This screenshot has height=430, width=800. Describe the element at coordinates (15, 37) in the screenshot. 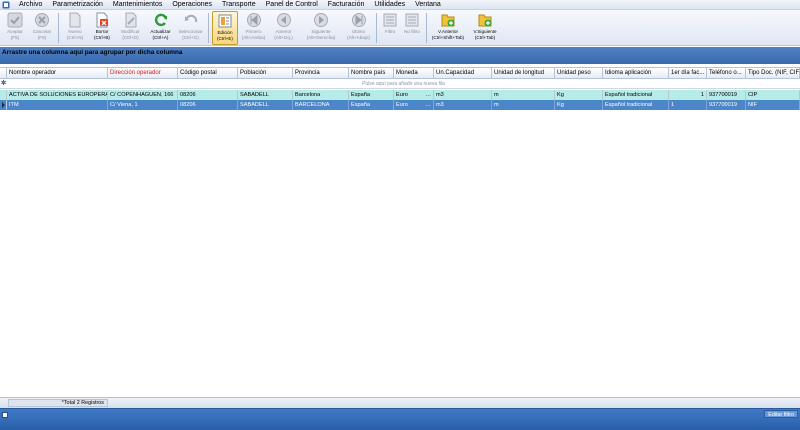

I see `accept-shortcut: (F5)` at that location.